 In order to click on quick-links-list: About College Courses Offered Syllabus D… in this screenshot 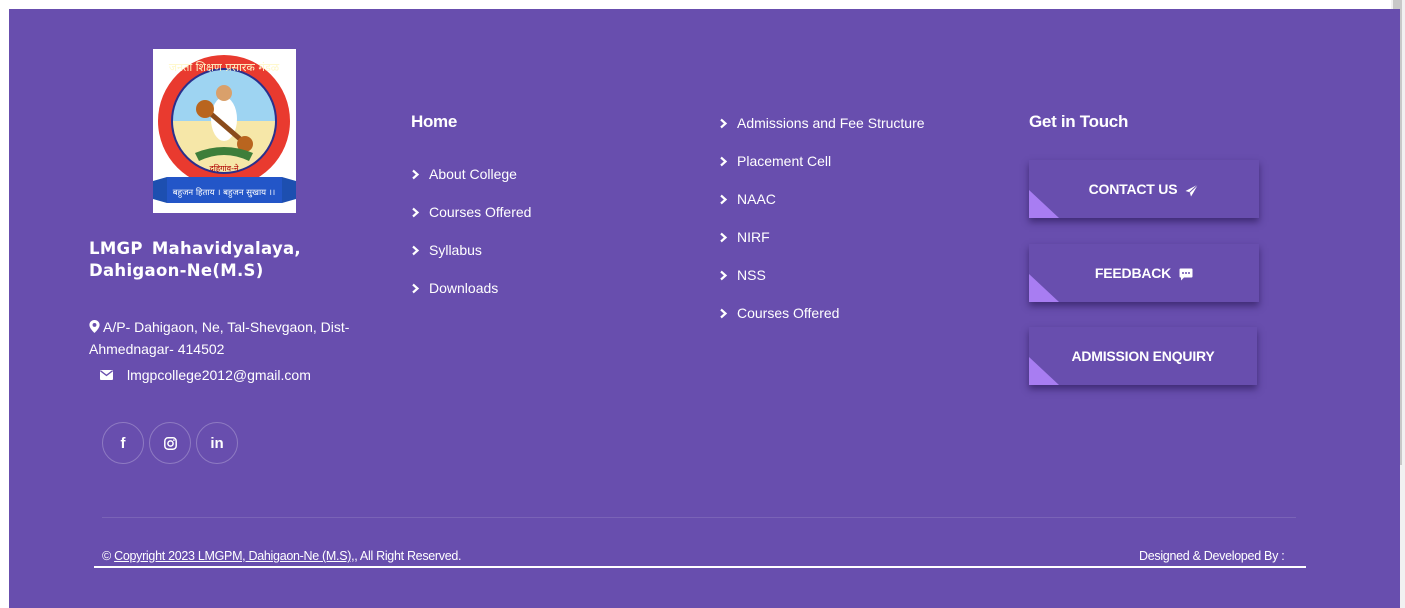, I will do `click(471, 231)`.